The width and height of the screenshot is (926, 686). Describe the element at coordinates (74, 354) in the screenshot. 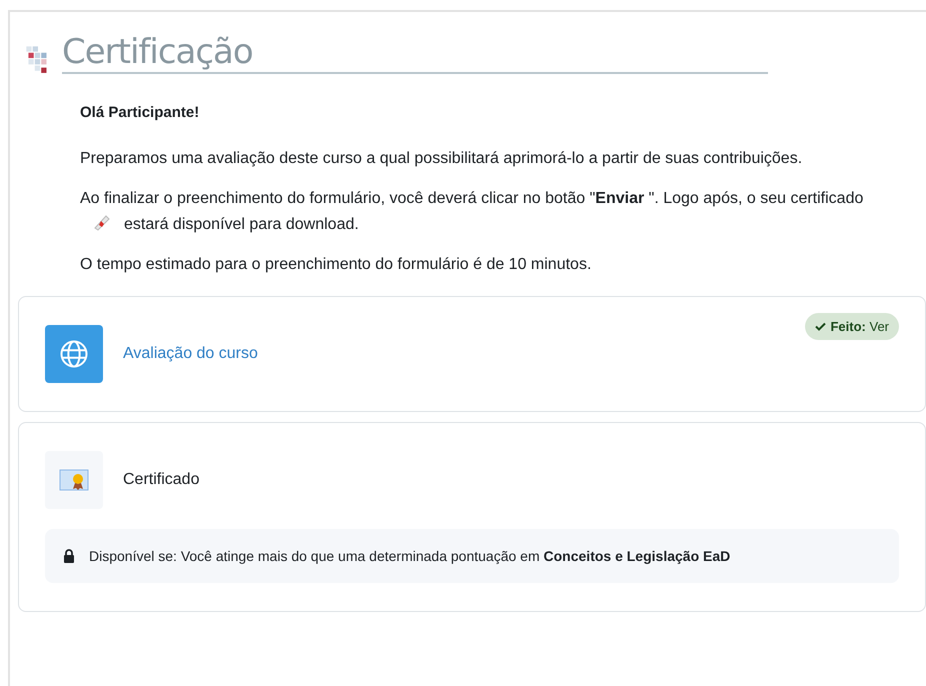

I see `globe-icon` at that location.